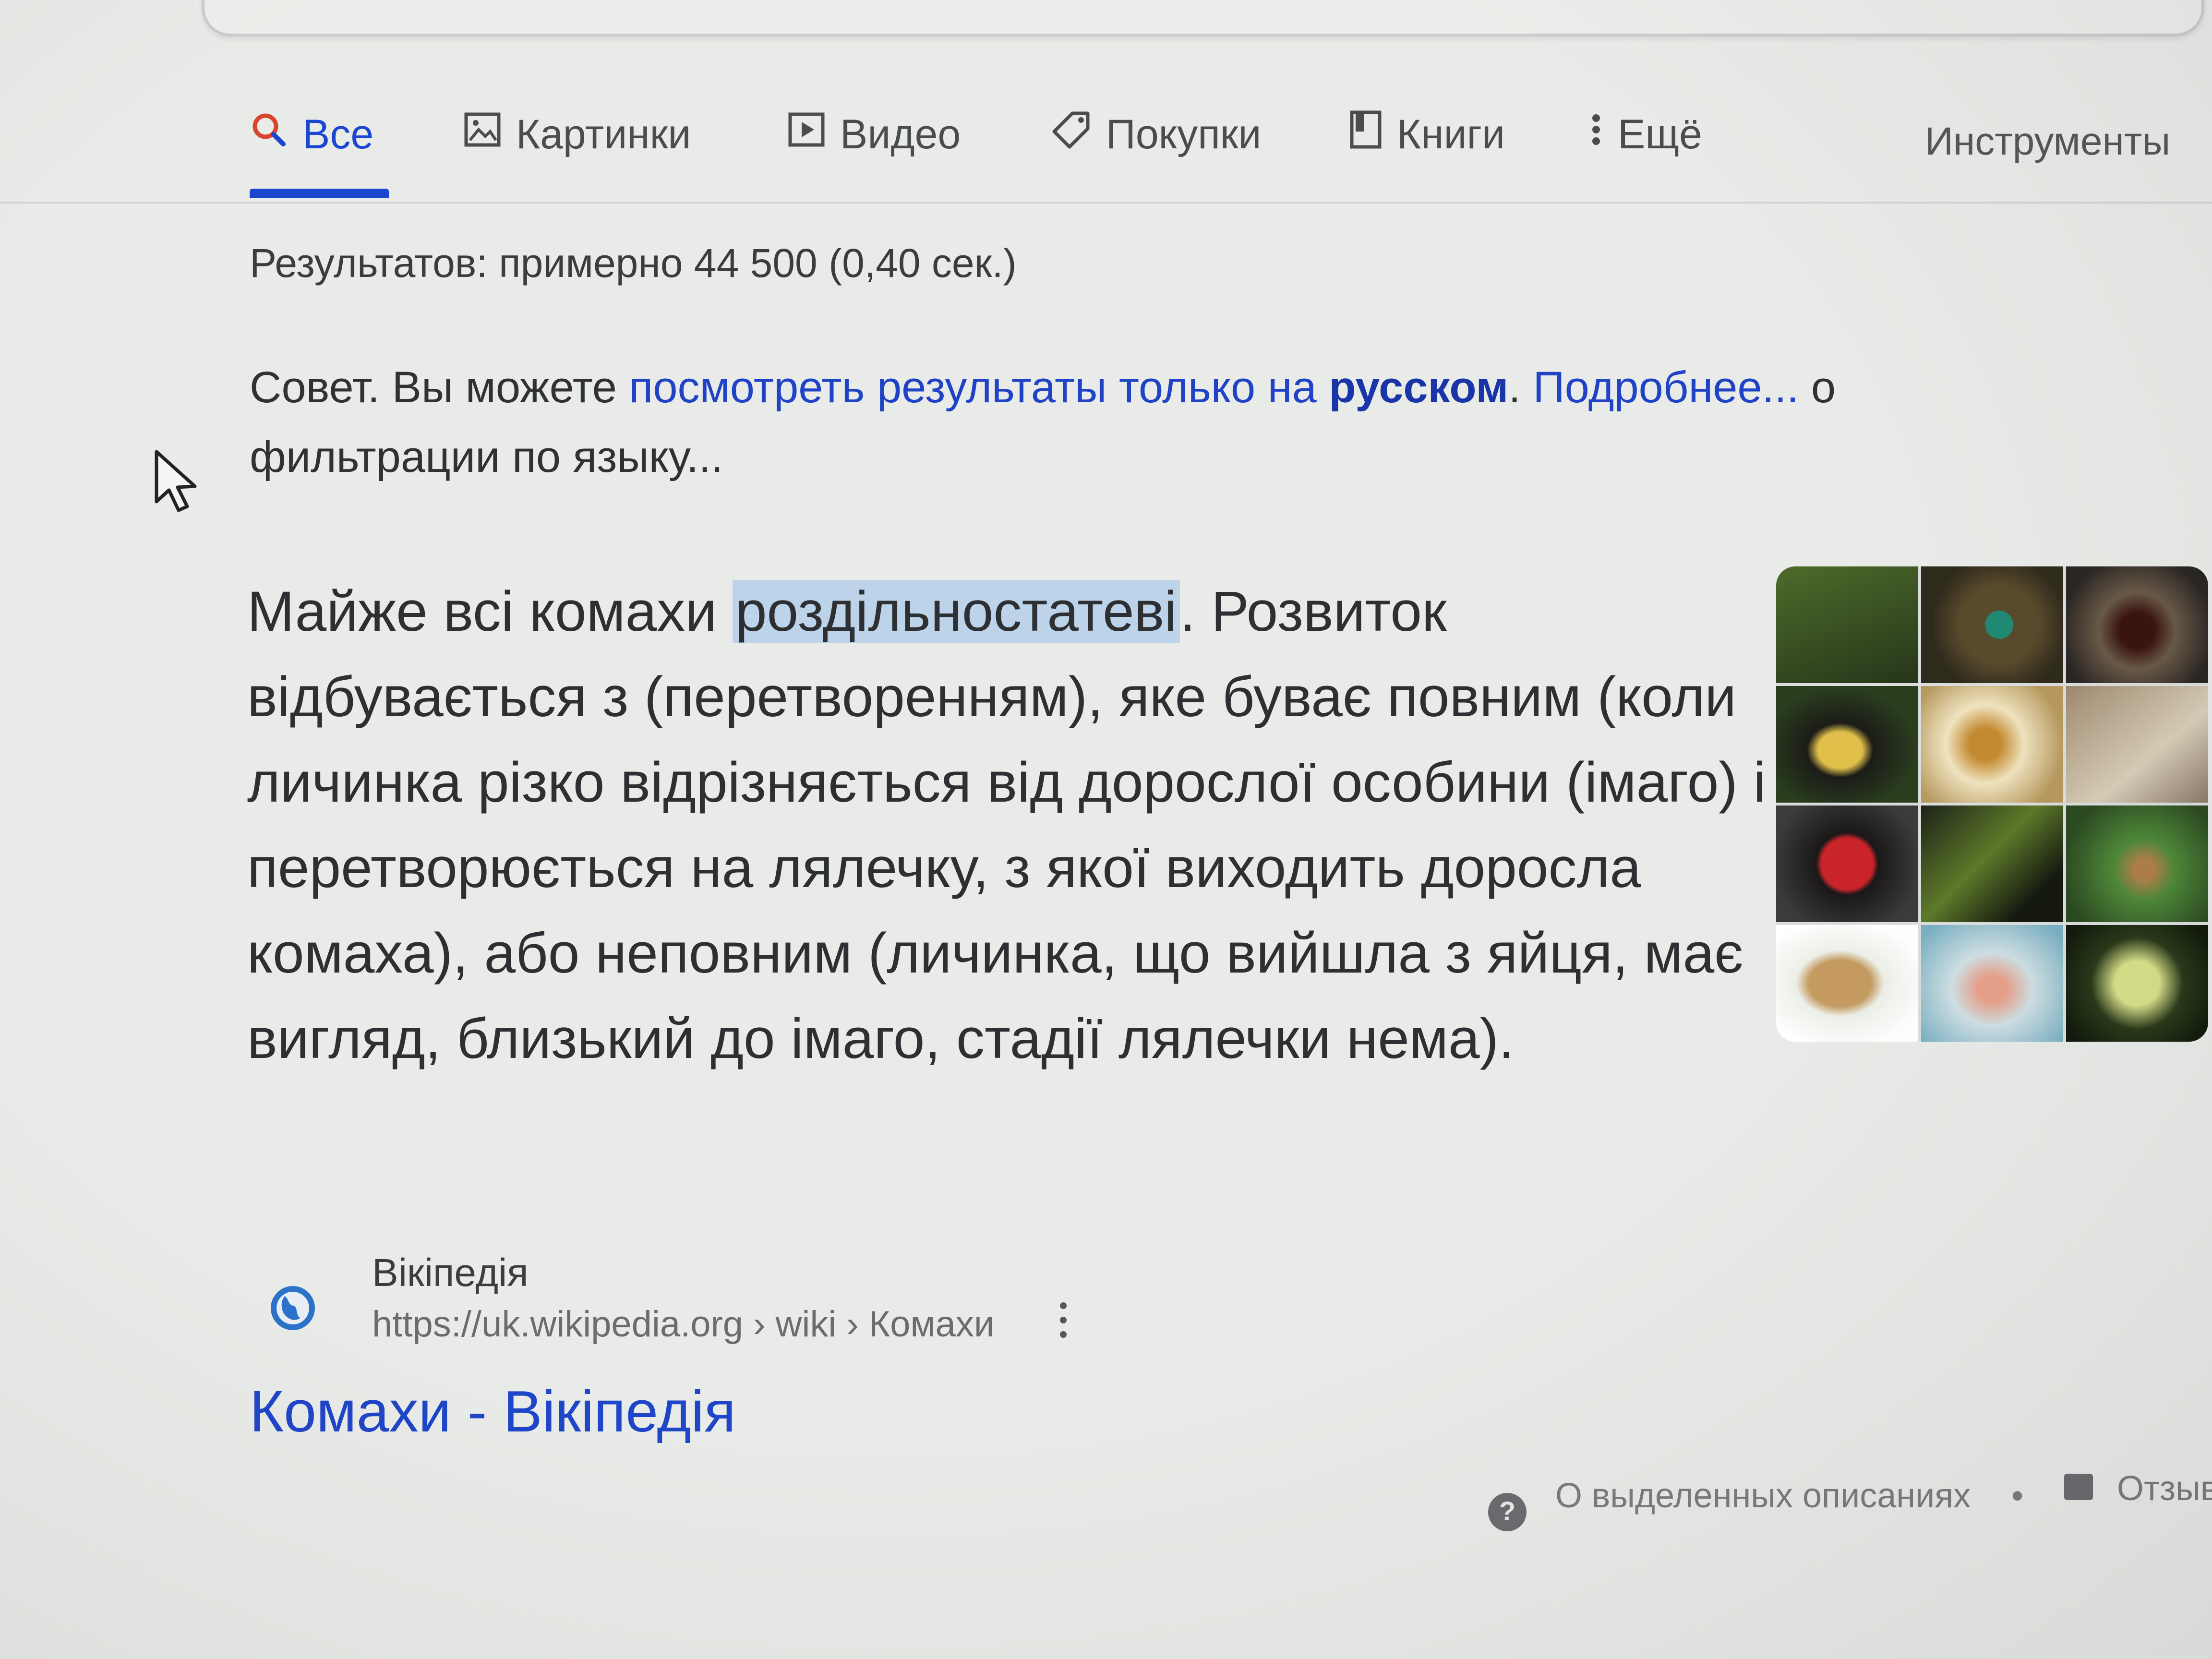  Describe the element at coordinates (1992, 744) in the screenshot. I see `image-bee` at that location.